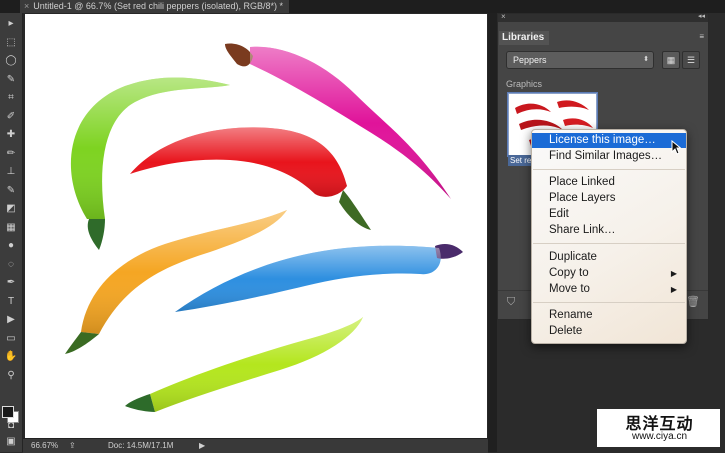  Describe the element at coordinates (11, 301) in the screenshot. I see `type-tool-icon: T` at that location.